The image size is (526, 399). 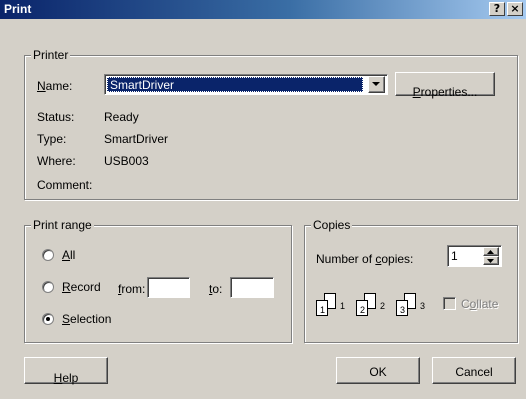 What do you see at coordinates (515, 9) in the screenshot?
I see `close-icon: ×` at bounding box center [515, 9].